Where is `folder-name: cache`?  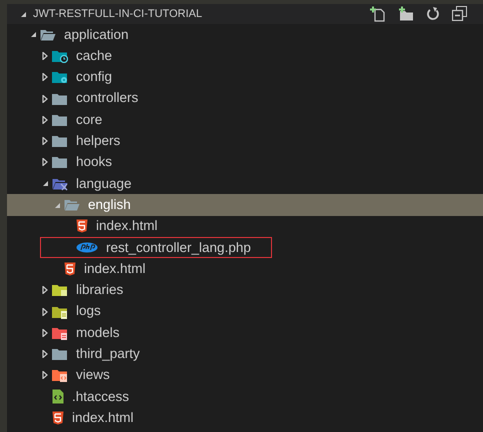 folder-name: cache is located at coordinates (94, 55).